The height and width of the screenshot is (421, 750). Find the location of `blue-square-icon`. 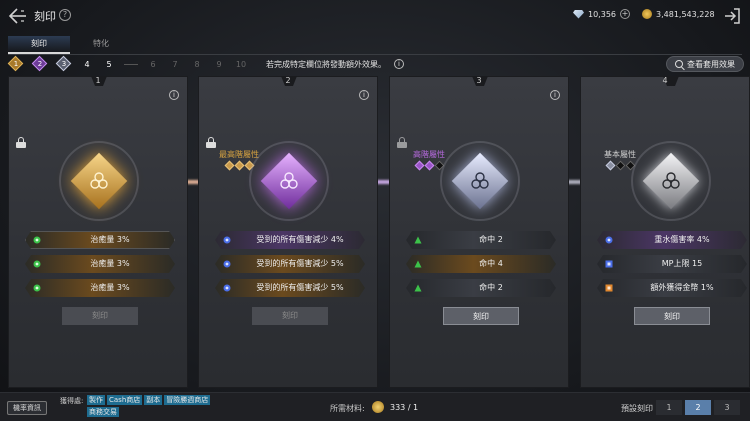

blue-square-icon is located at coordinates (609, 264).